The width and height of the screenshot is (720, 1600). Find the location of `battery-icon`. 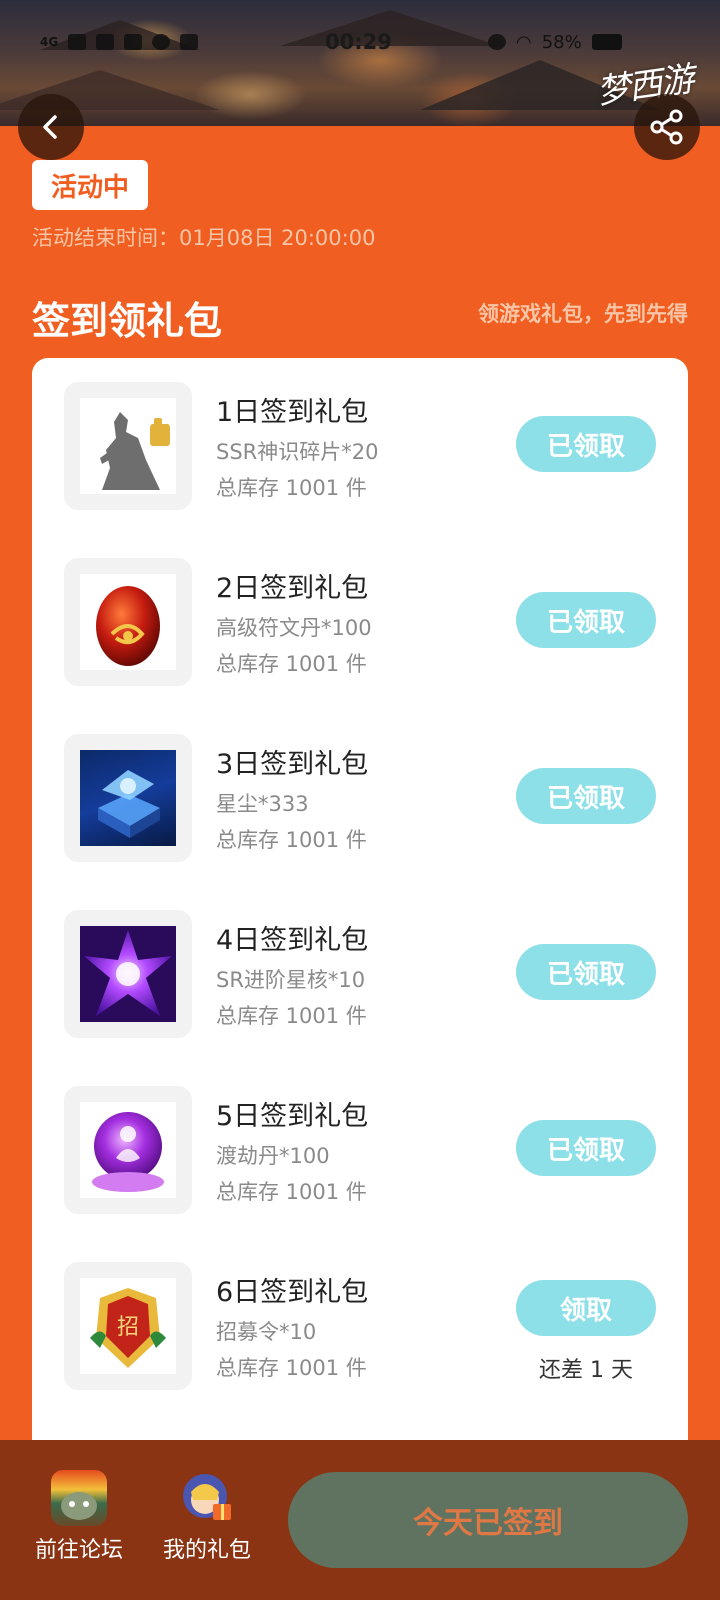

battery-icon is located at coordinates (606, 42).